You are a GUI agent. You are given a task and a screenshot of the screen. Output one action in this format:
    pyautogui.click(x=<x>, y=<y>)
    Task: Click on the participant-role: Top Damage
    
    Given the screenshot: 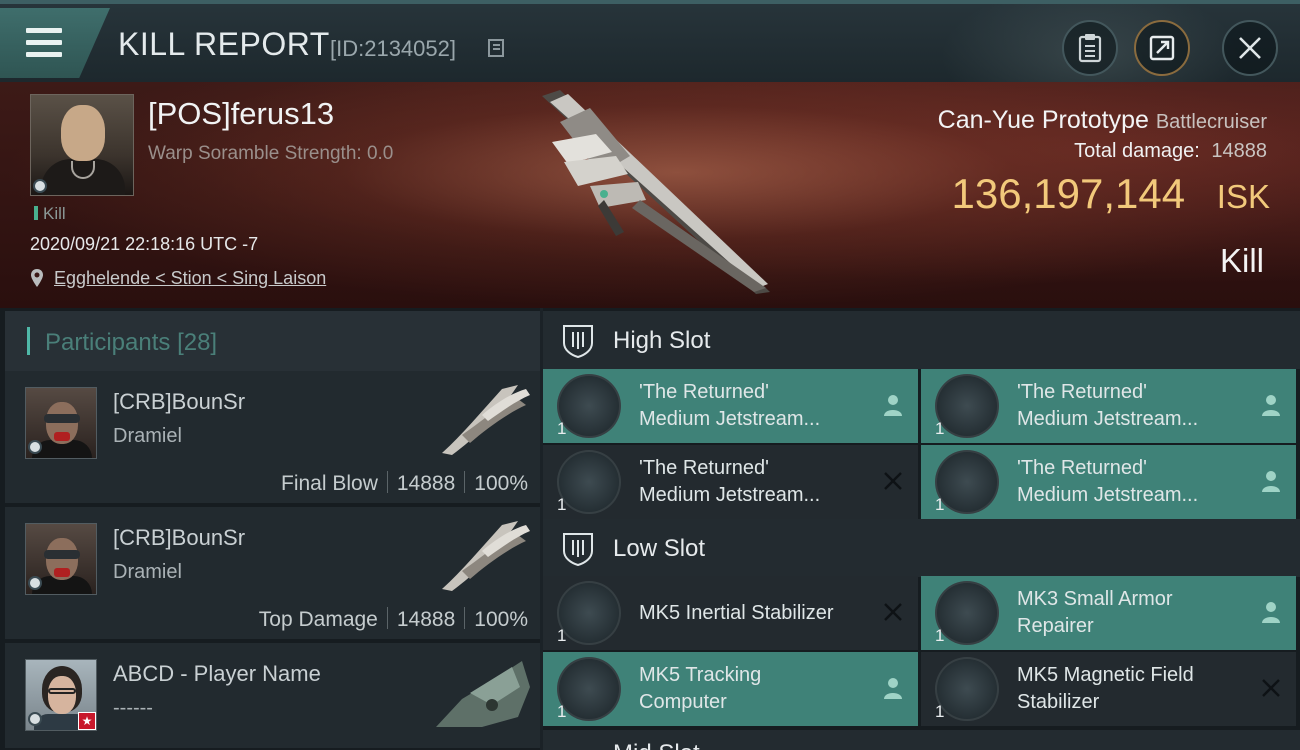 What is the action you would take?
    pyautogui.click(x=318, y=619)
    